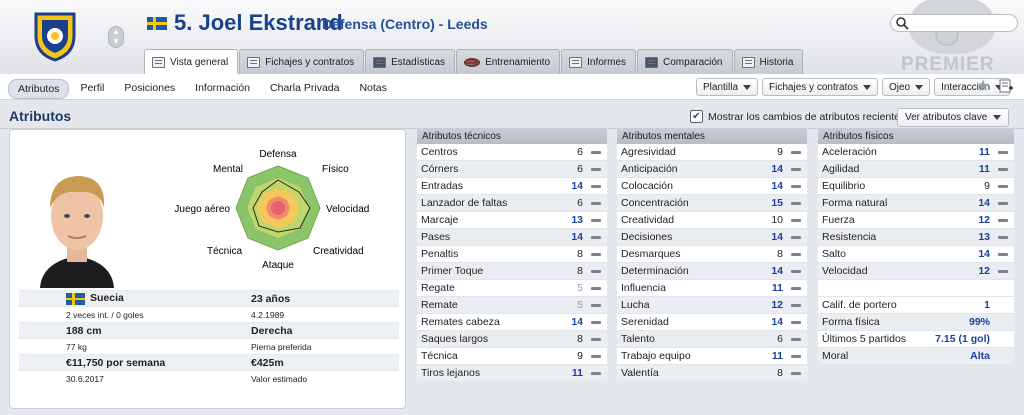  I want to click on attribute-row: Moral Alta, so click(916, 356).